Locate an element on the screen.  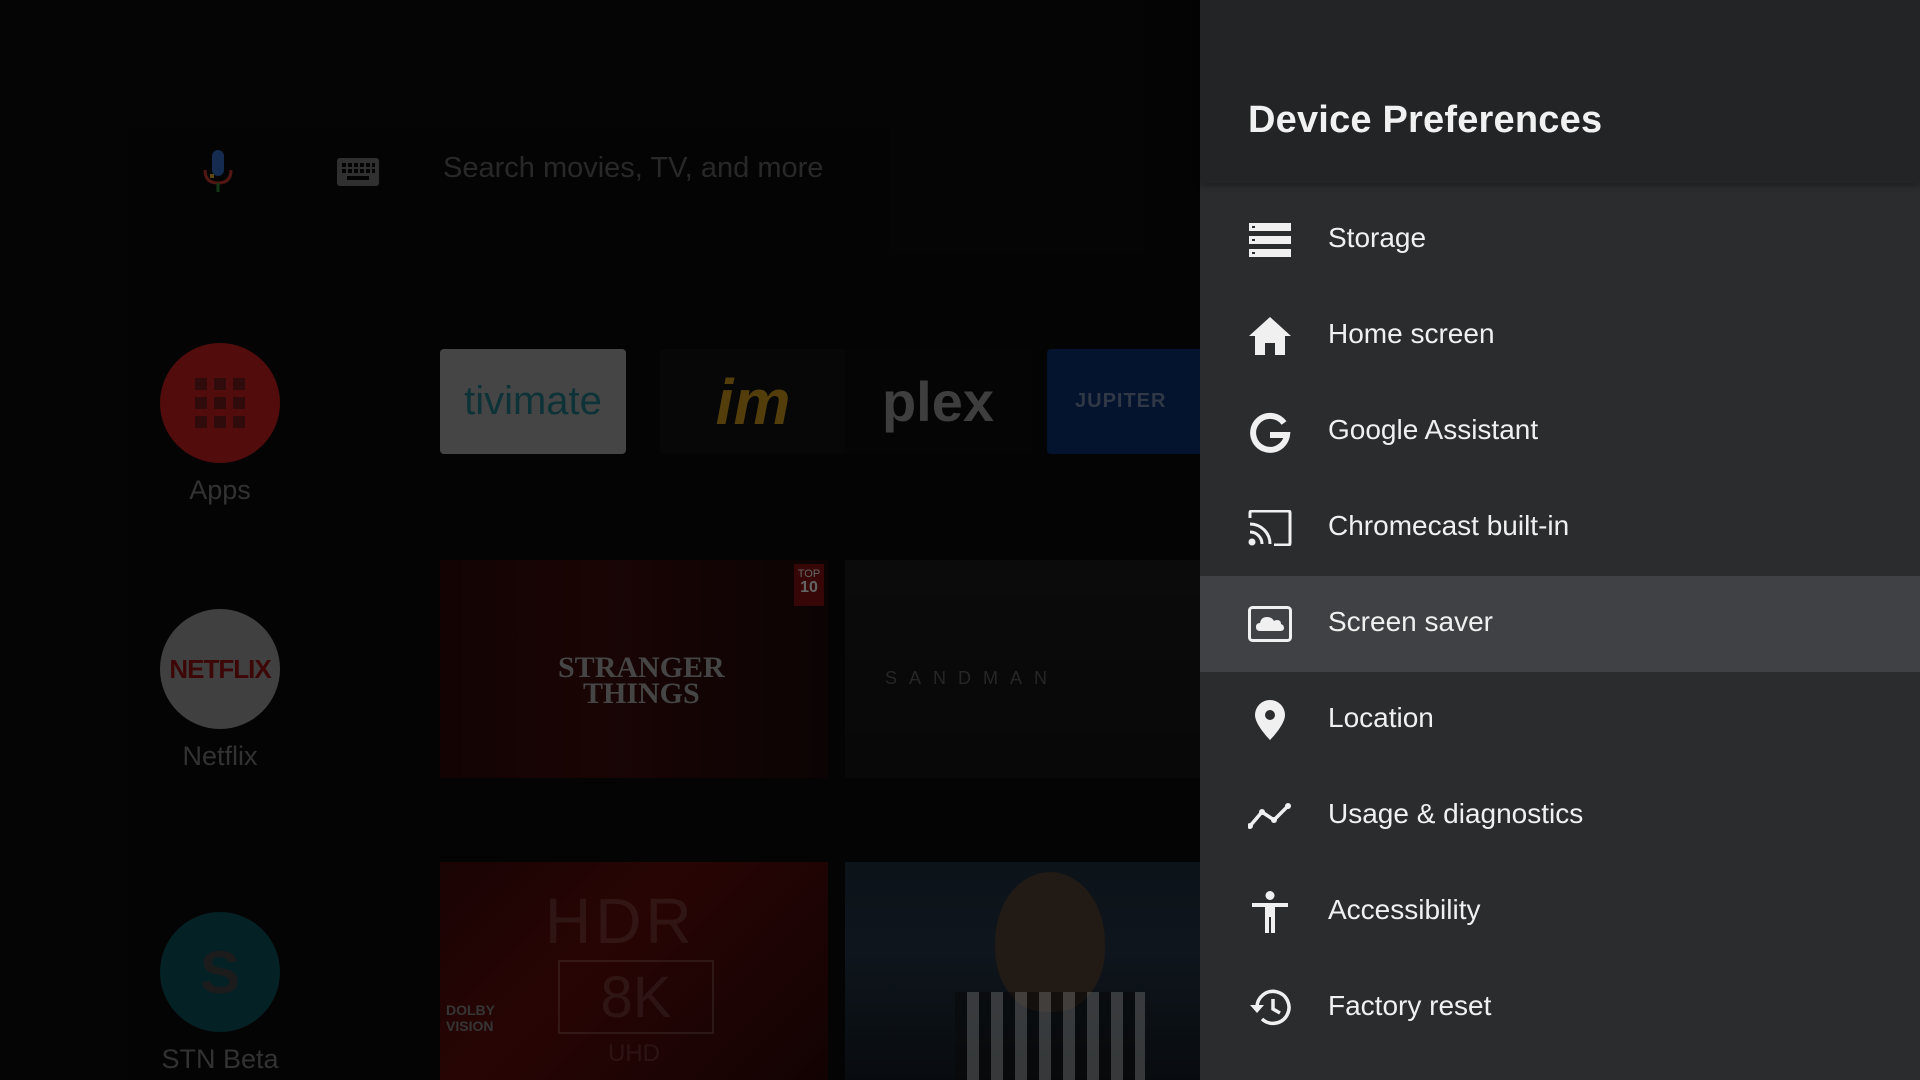
im-logo: im is located at coordinates (753, 401).